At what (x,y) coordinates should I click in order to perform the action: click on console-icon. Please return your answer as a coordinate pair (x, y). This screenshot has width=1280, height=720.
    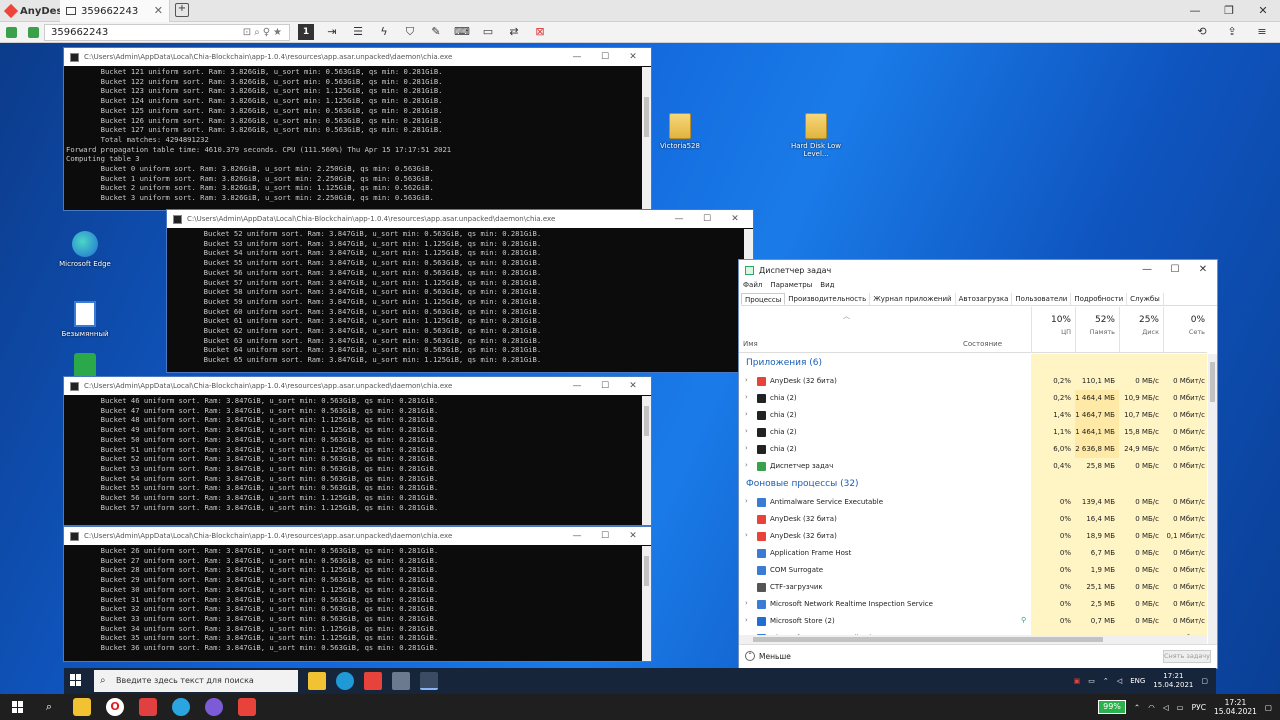
    Looking at the image, I should click on (401, 681).